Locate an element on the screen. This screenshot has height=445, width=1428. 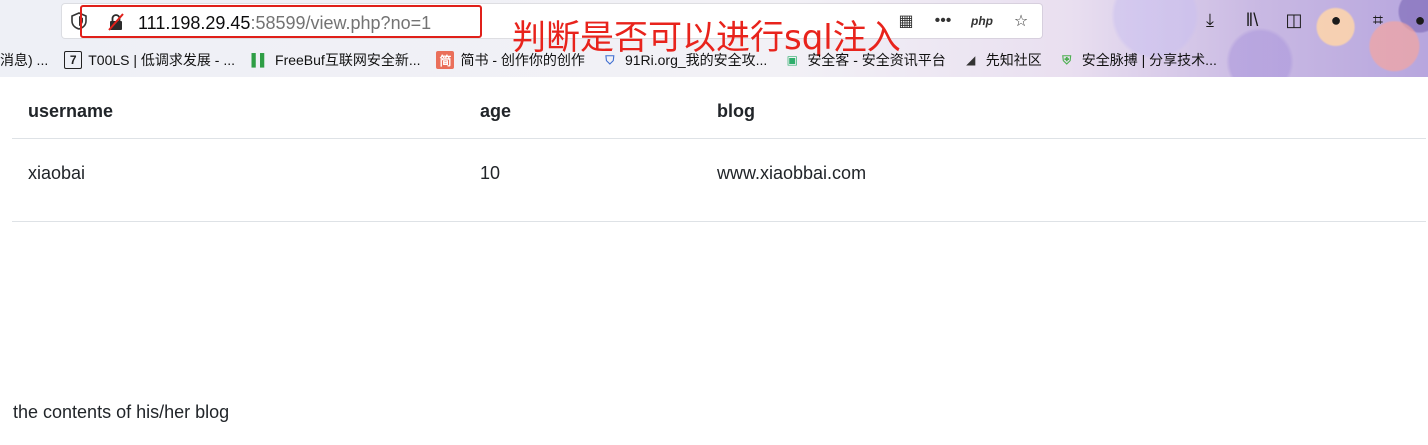
crop-icon: ⌗ is located at coordinates (1378, 20).